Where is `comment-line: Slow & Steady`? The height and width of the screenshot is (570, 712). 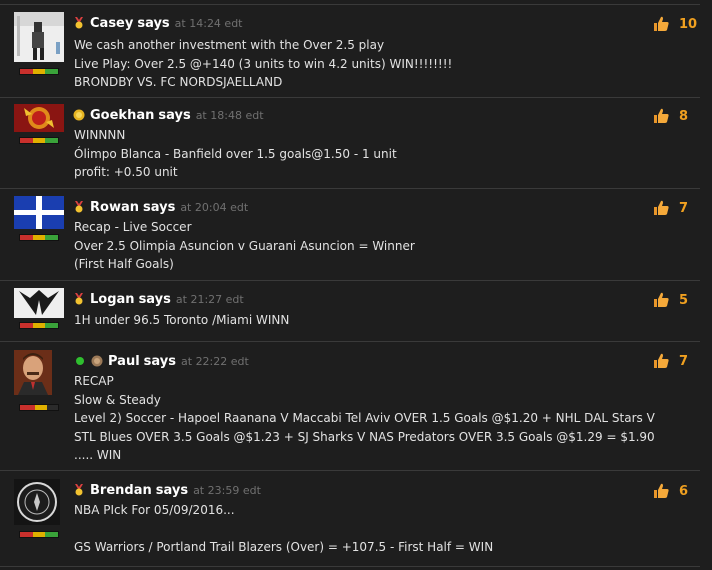 comment-line: Slow & Steady is located at coordinates (117, 399).